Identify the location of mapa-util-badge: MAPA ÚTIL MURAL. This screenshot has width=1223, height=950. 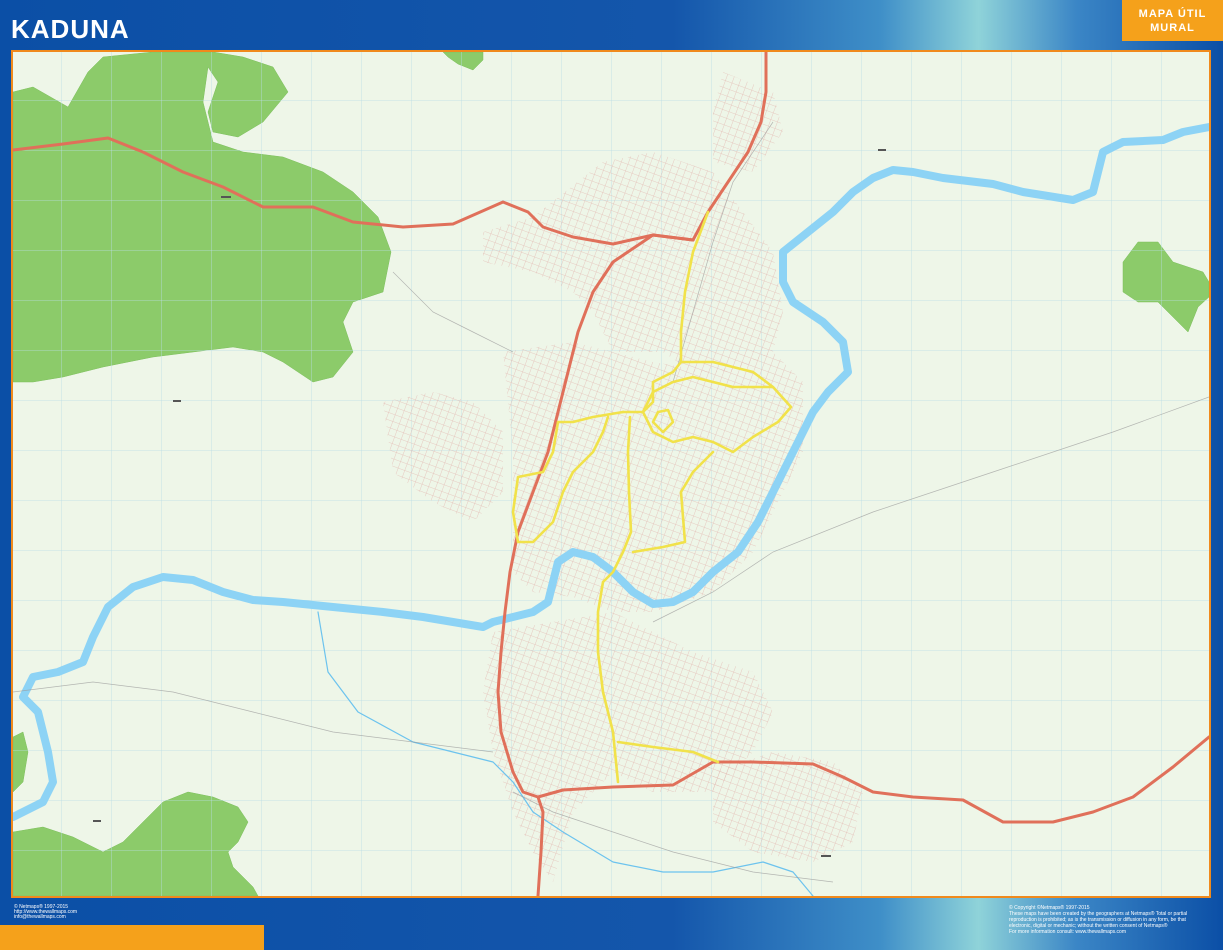
(1172, 20).